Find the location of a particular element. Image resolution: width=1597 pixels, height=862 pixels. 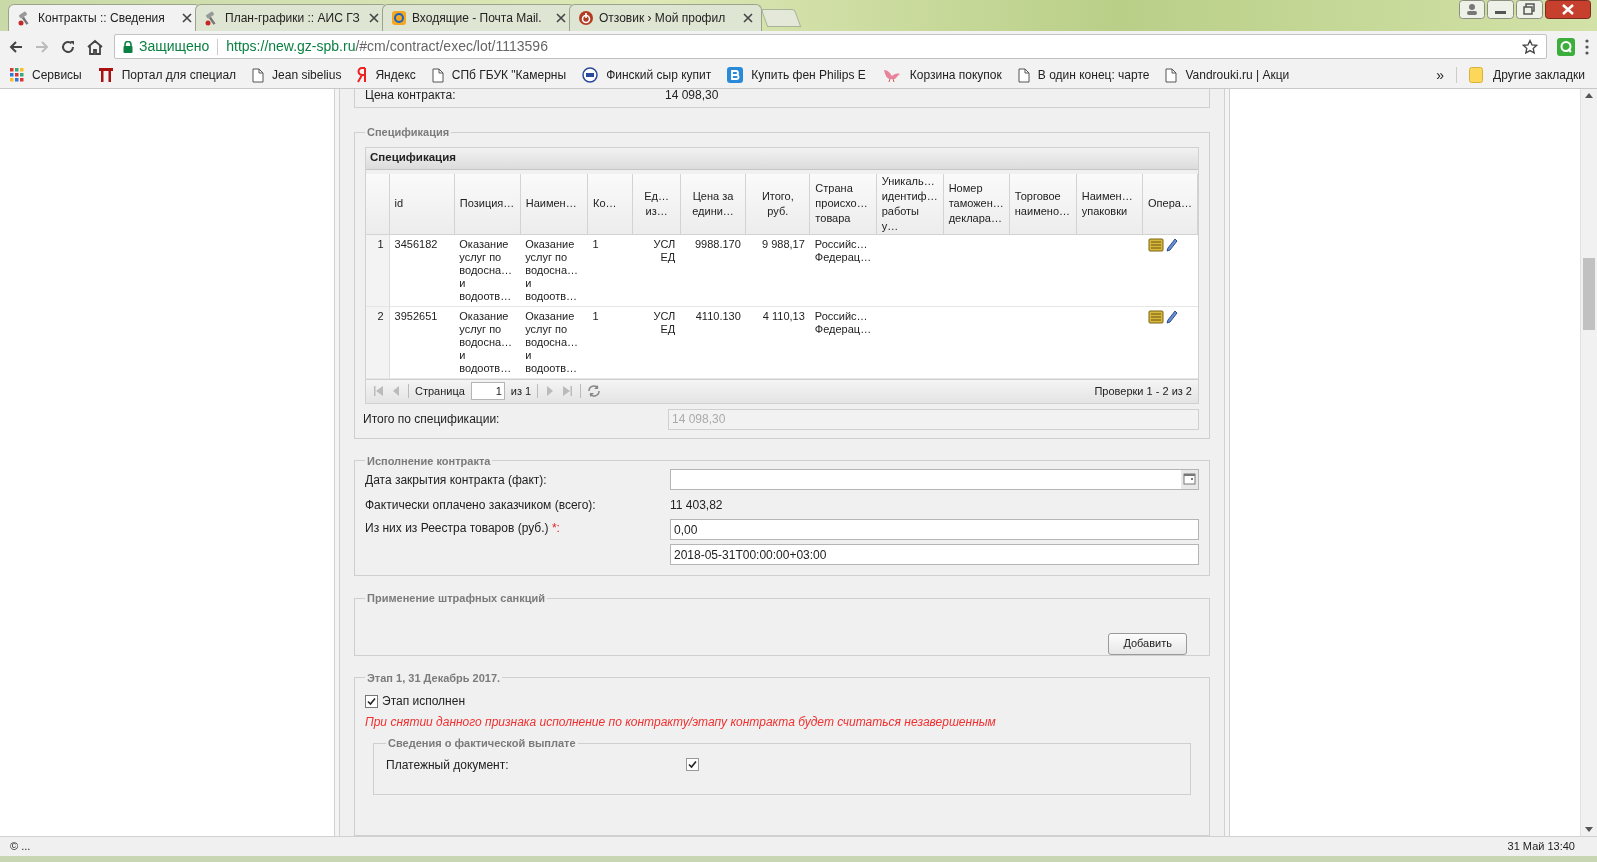

row-number: 2 is located at coordinates (378, 342).